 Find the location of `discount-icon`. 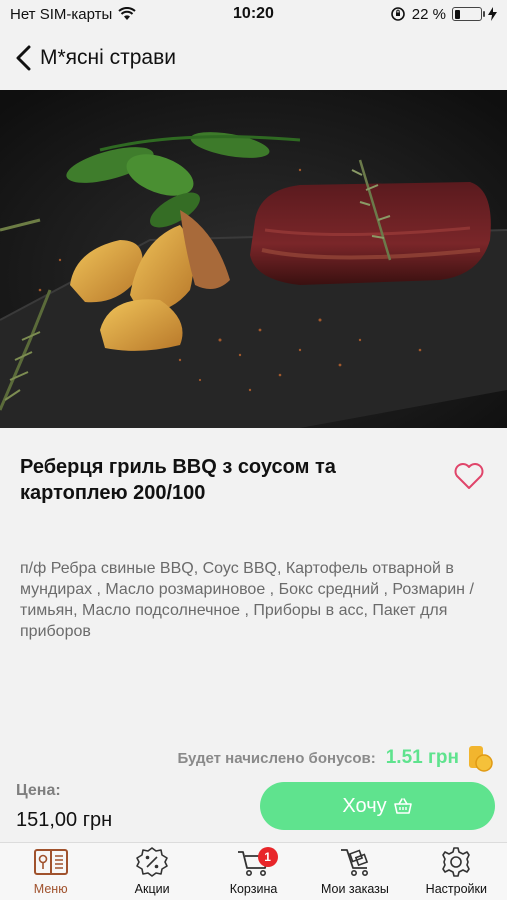

discount-icon is located at coordinates (152, 862).